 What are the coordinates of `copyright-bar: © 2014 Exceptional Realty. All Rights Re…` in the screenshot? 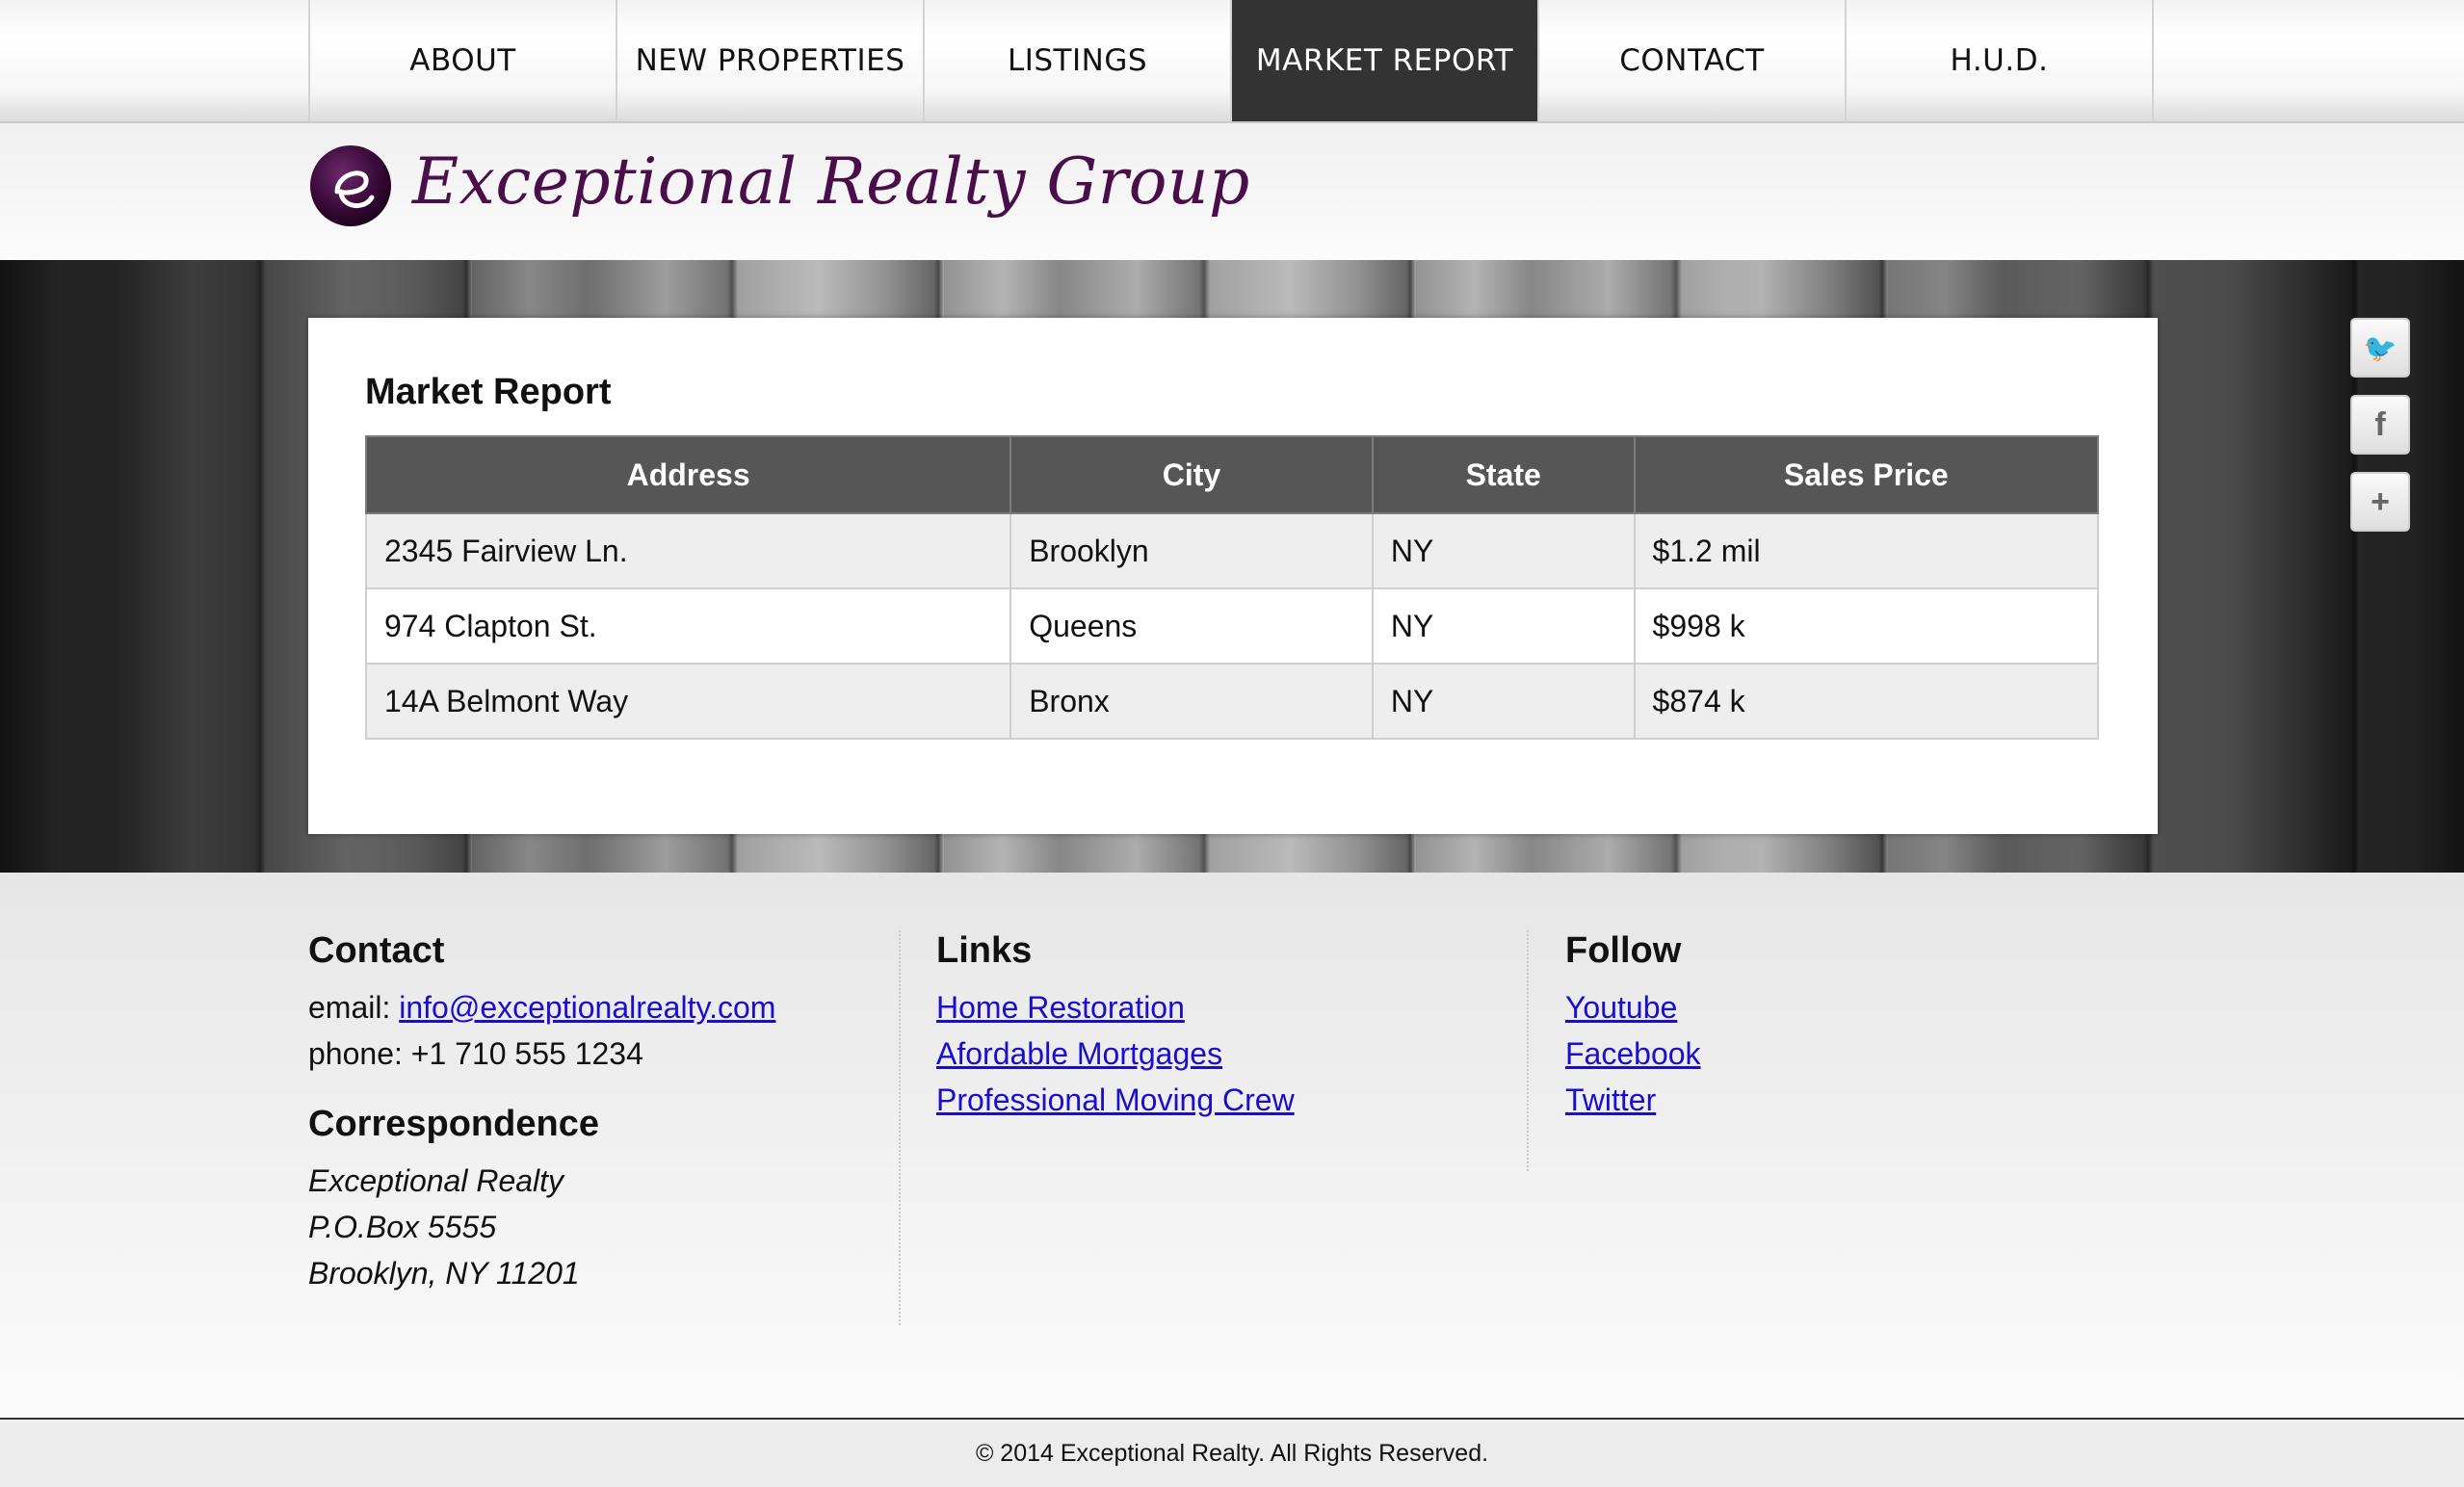 It's located at (1232, 1452).